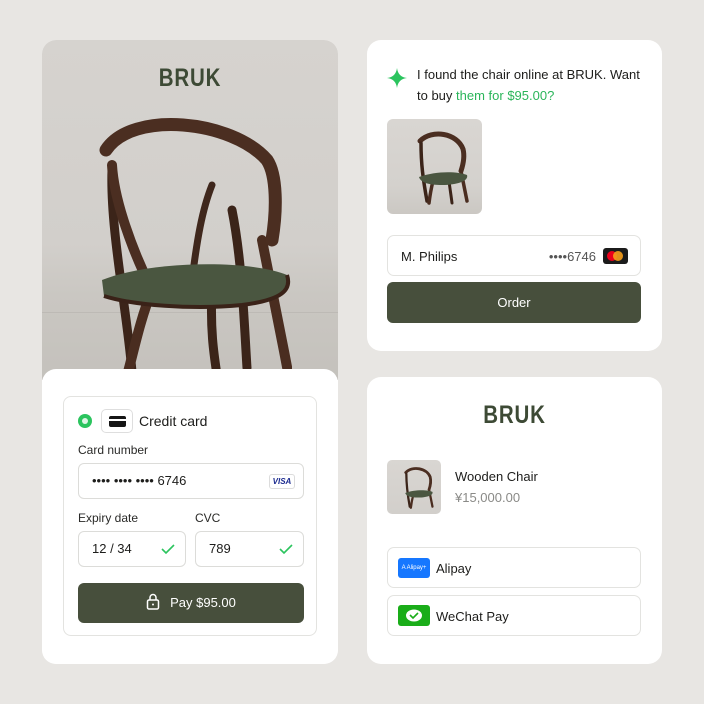  I want to click on message-price: them for $95.00?, so click(505, 95).